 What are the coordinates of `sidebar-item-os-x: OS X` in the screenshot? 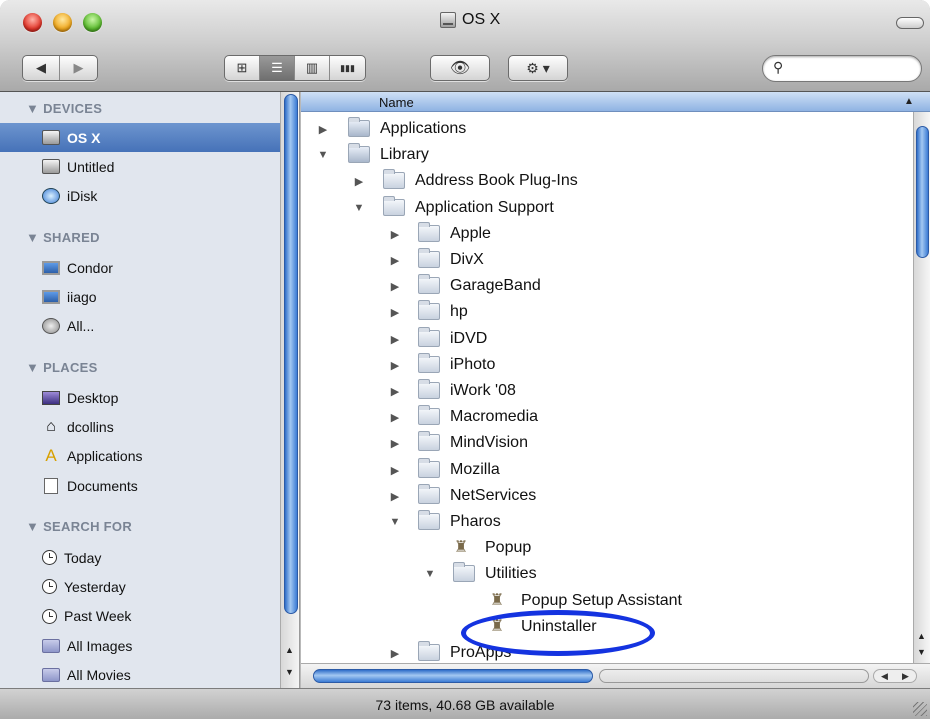 It's located at (140, 137).